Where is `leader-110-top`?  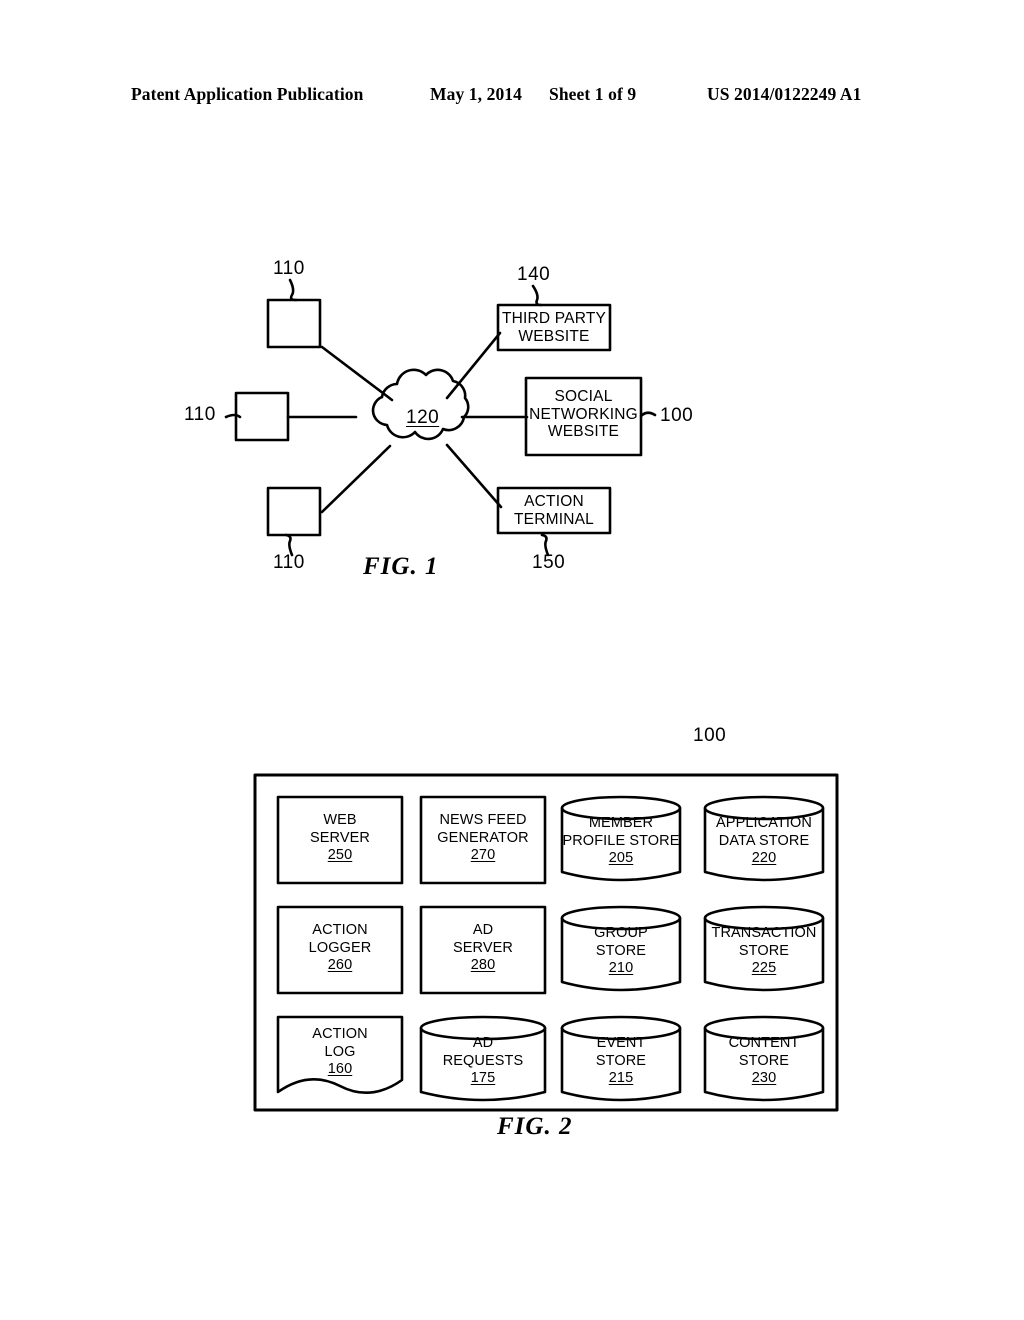
leader-110-top is located at coordinates (293, 290).